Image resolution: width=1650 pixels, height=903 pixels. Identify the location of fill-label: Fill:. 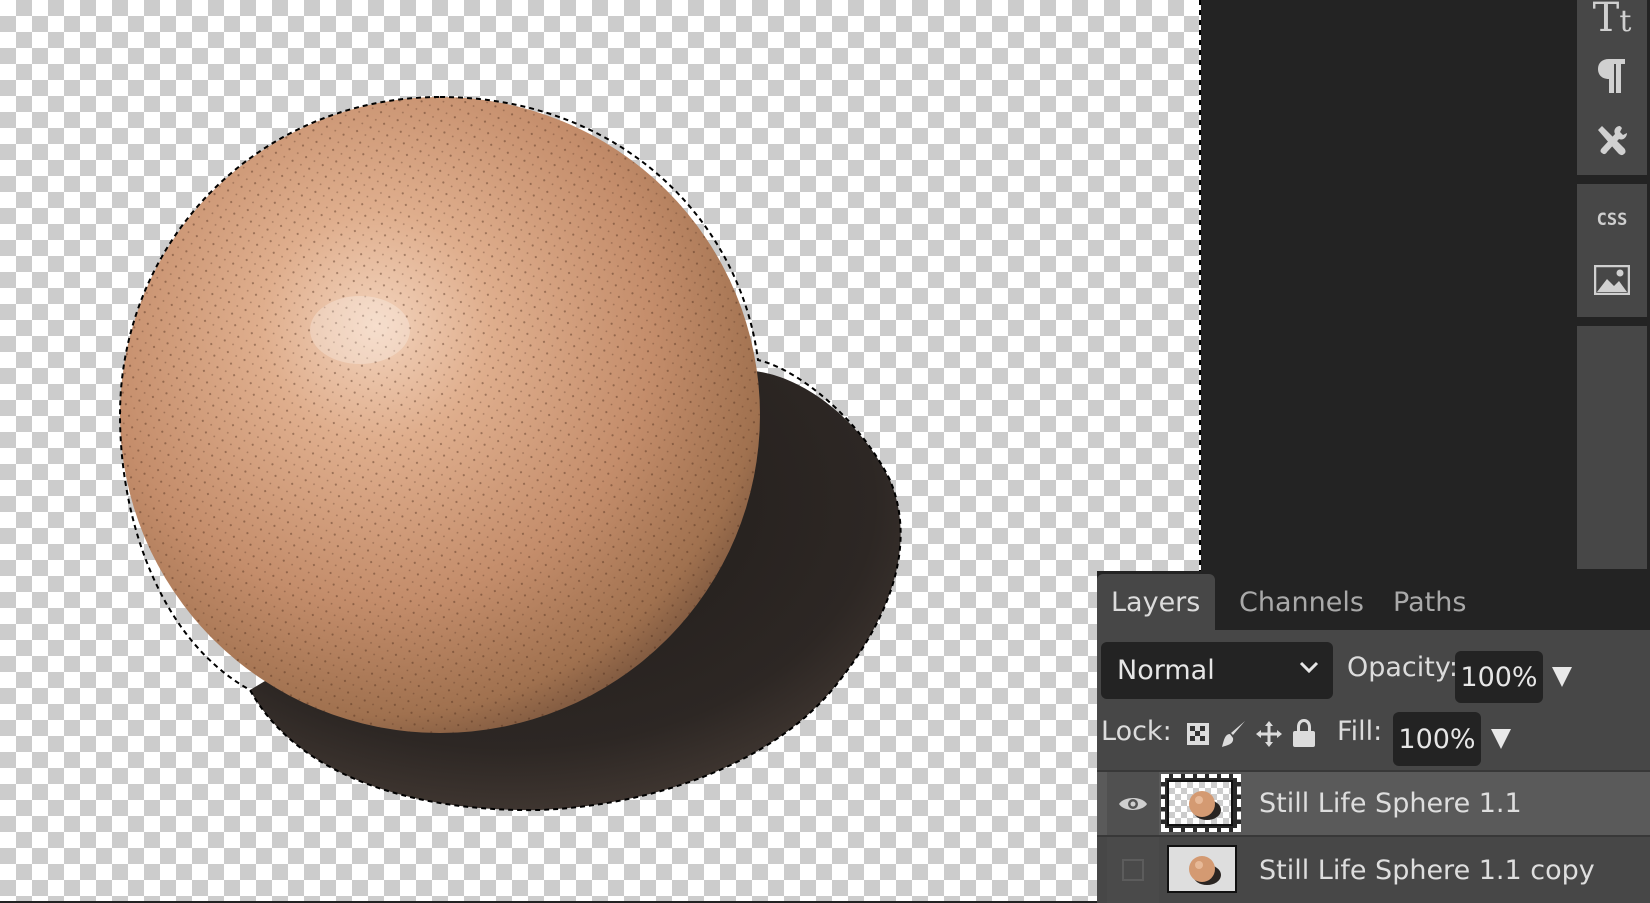
(1360, 731).